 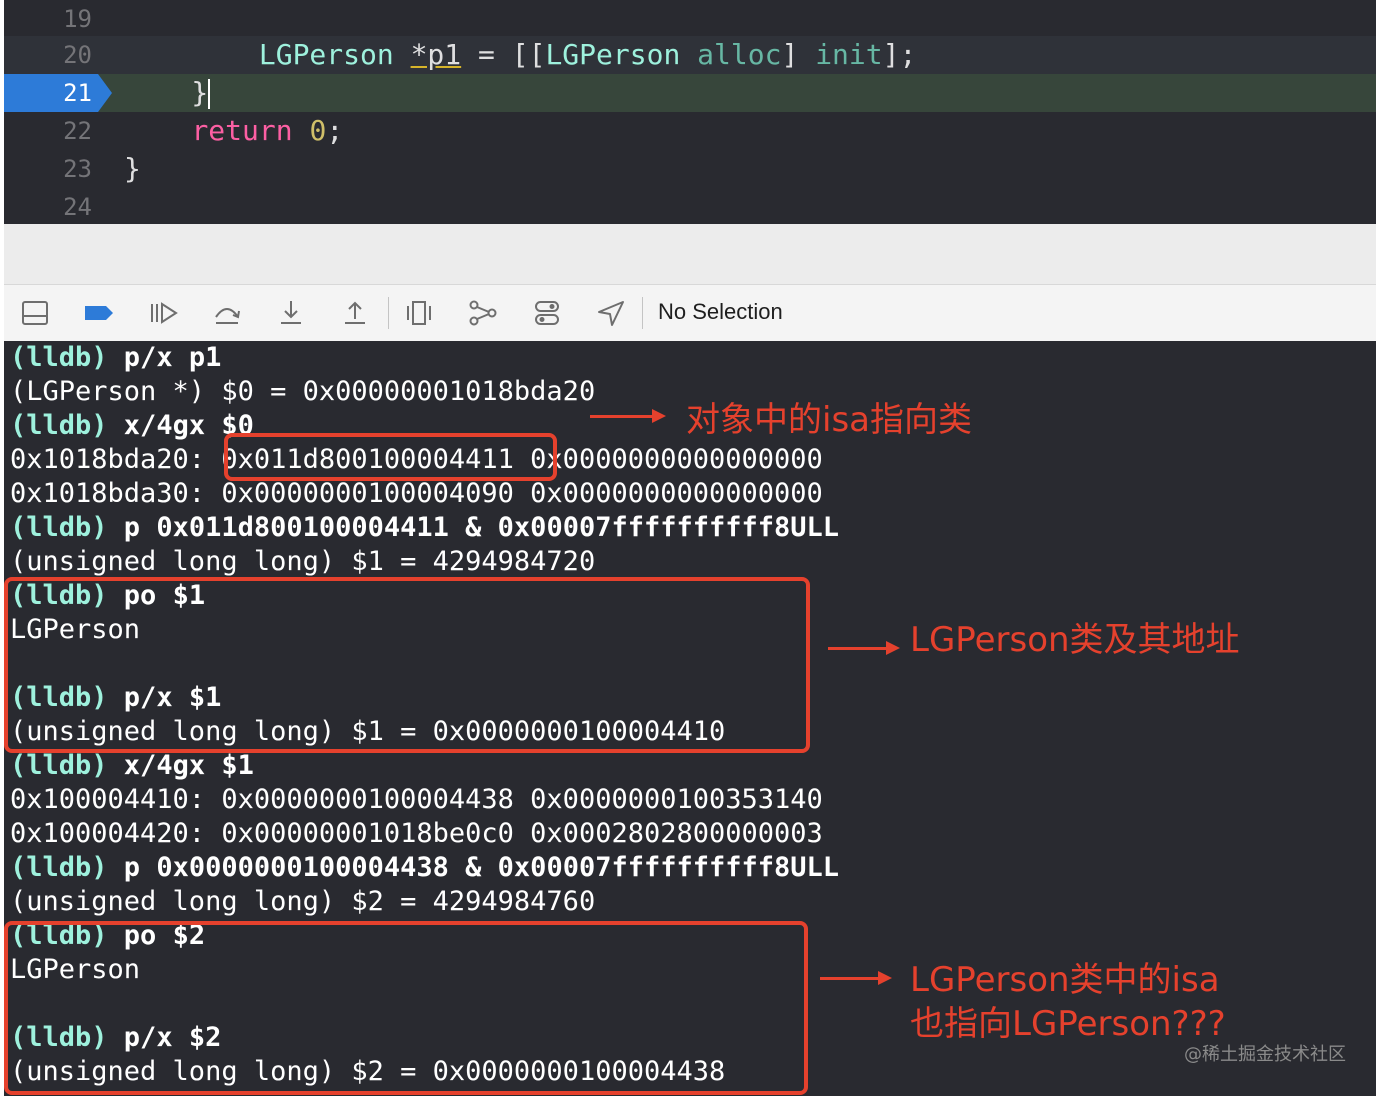 What do you see at coordinates (291, 313) in the screenshot?
I see `step-into-icon` at bounding box center [291, 313].